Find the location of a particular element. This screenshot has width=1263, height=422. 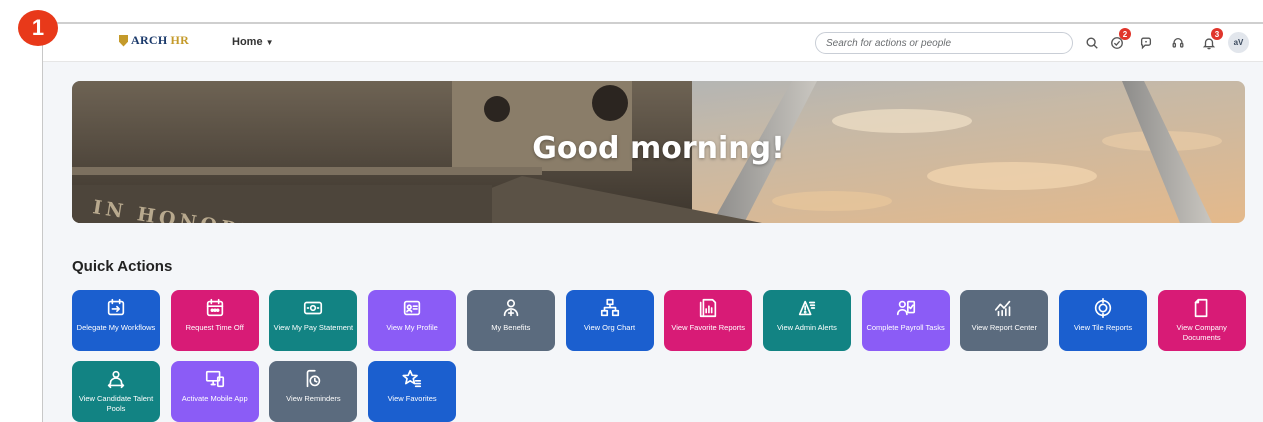

logo-hr-text: HR is located at coordinates (180, 40).